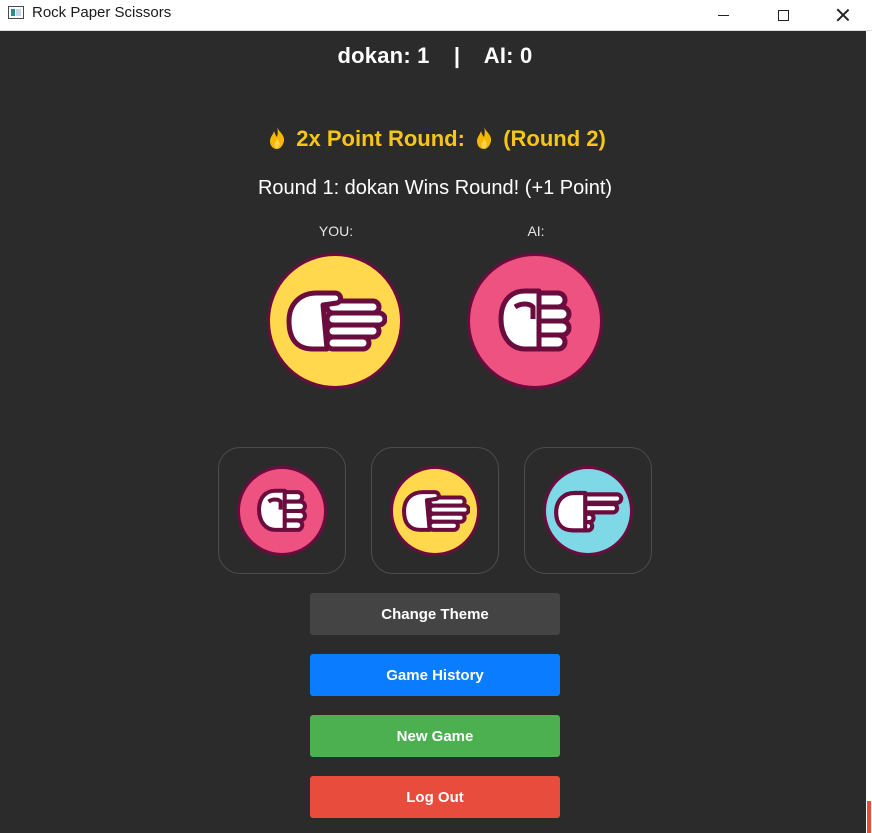 This screenshot has width=872, height=833. I want to click on maximize-button, so click(783, 15).